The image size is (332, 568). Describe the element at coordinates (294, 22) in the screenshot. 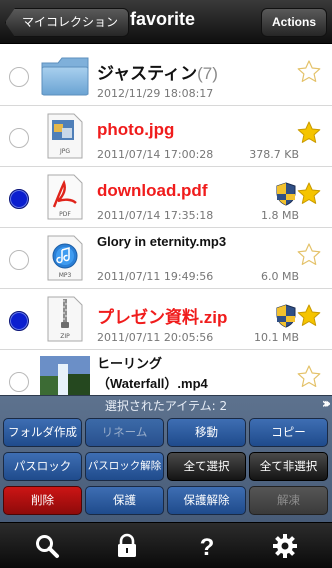

I see `actions-button: Actions` at that location.